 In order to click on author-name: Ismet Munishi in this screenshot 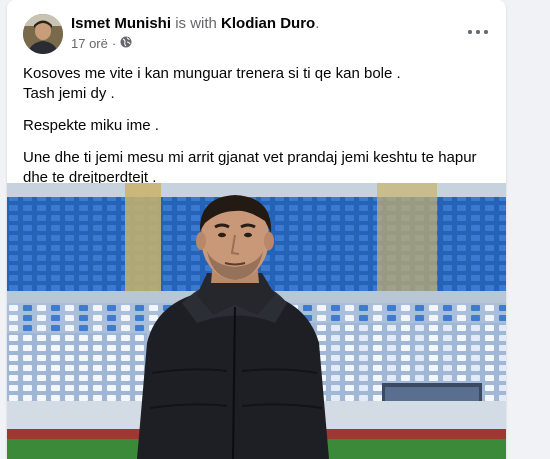, I will do `click(121, 23)`.